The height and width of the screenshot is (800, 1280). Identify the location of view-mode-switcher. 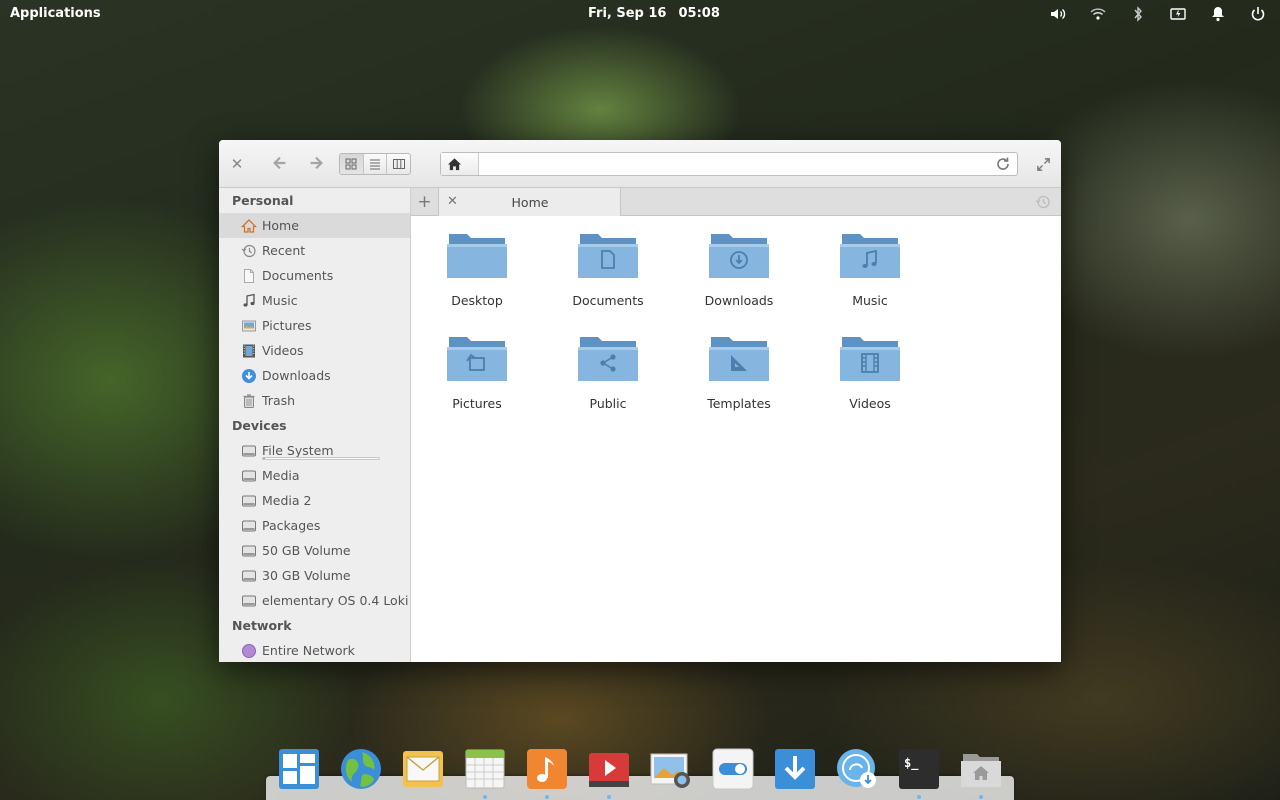
(375, 164).